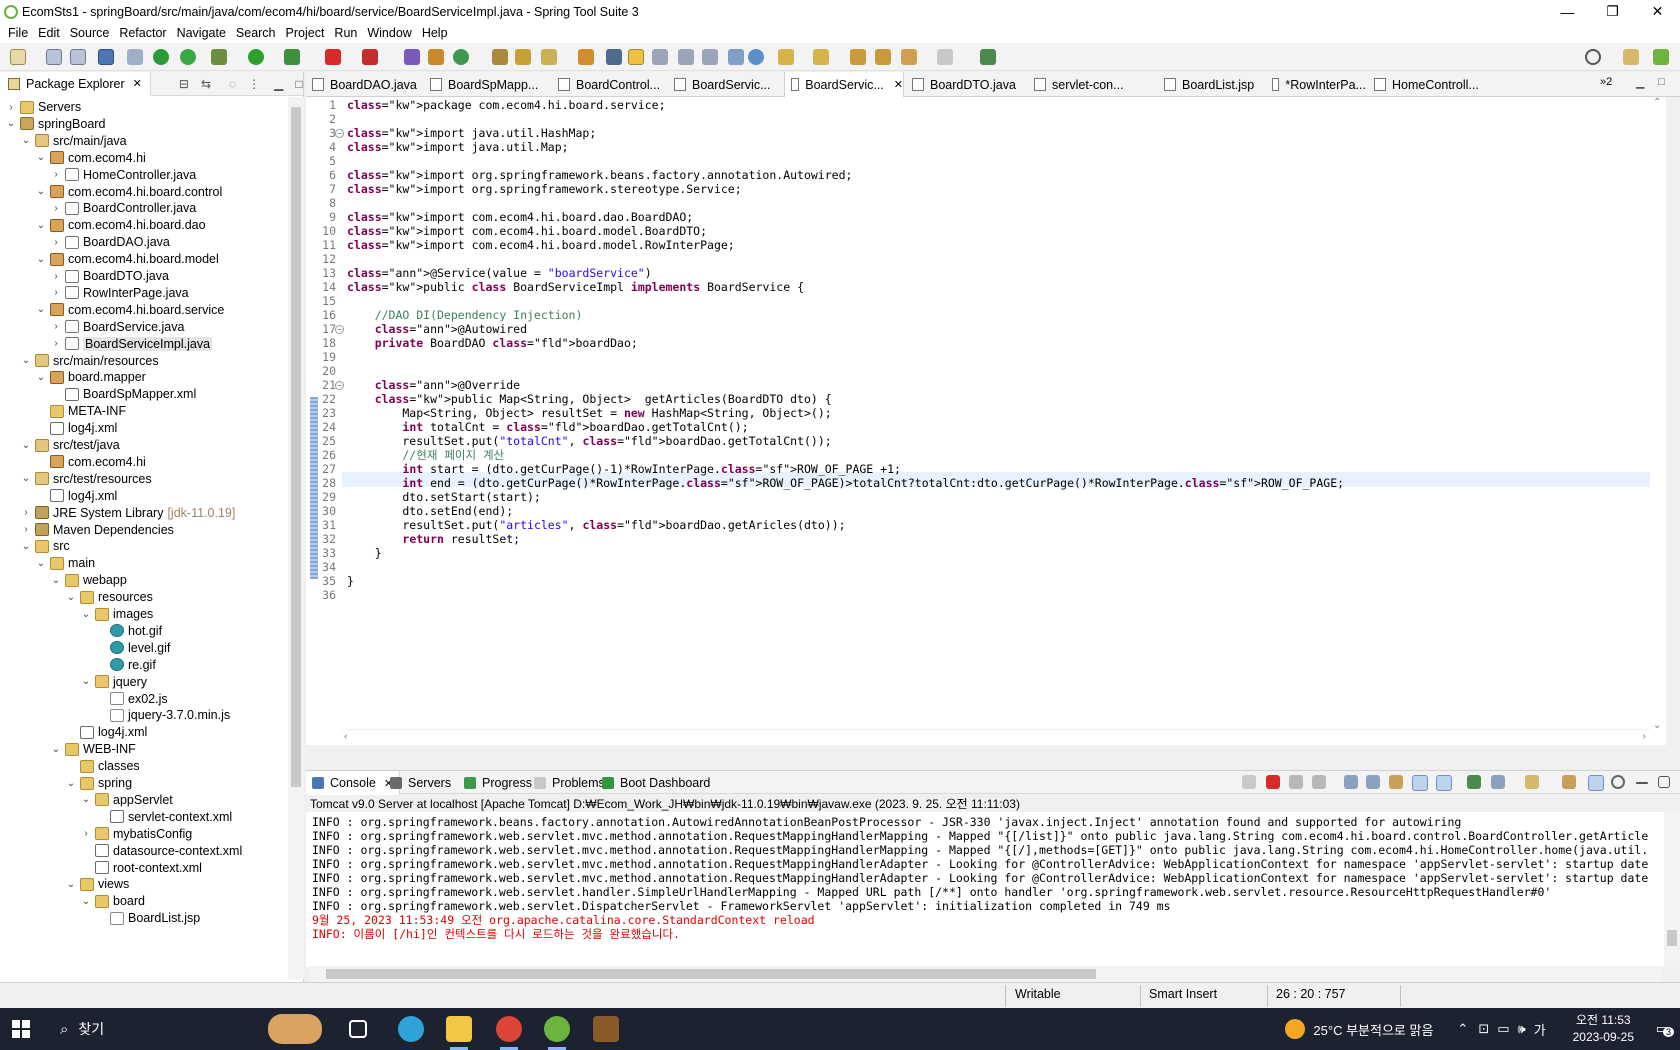 The width and height of the screenshot is (1680, 1050). Describe the element at coordinates (204, 33) in the screenshot. I see `menu-navigate: Navigate` at that location.